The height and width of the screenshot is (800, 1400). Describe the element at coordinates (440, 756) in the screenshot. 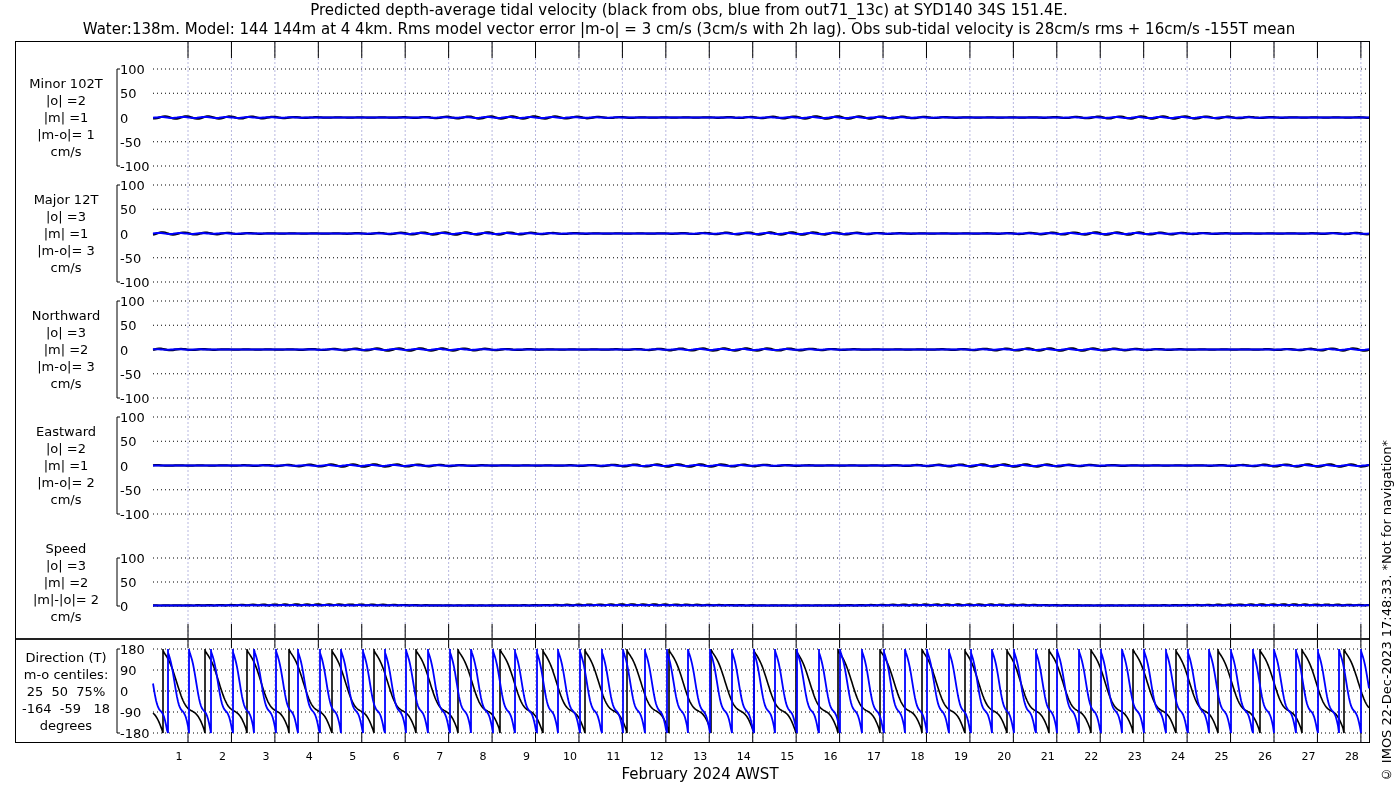

I see `x-tick-label: 7` at that location.